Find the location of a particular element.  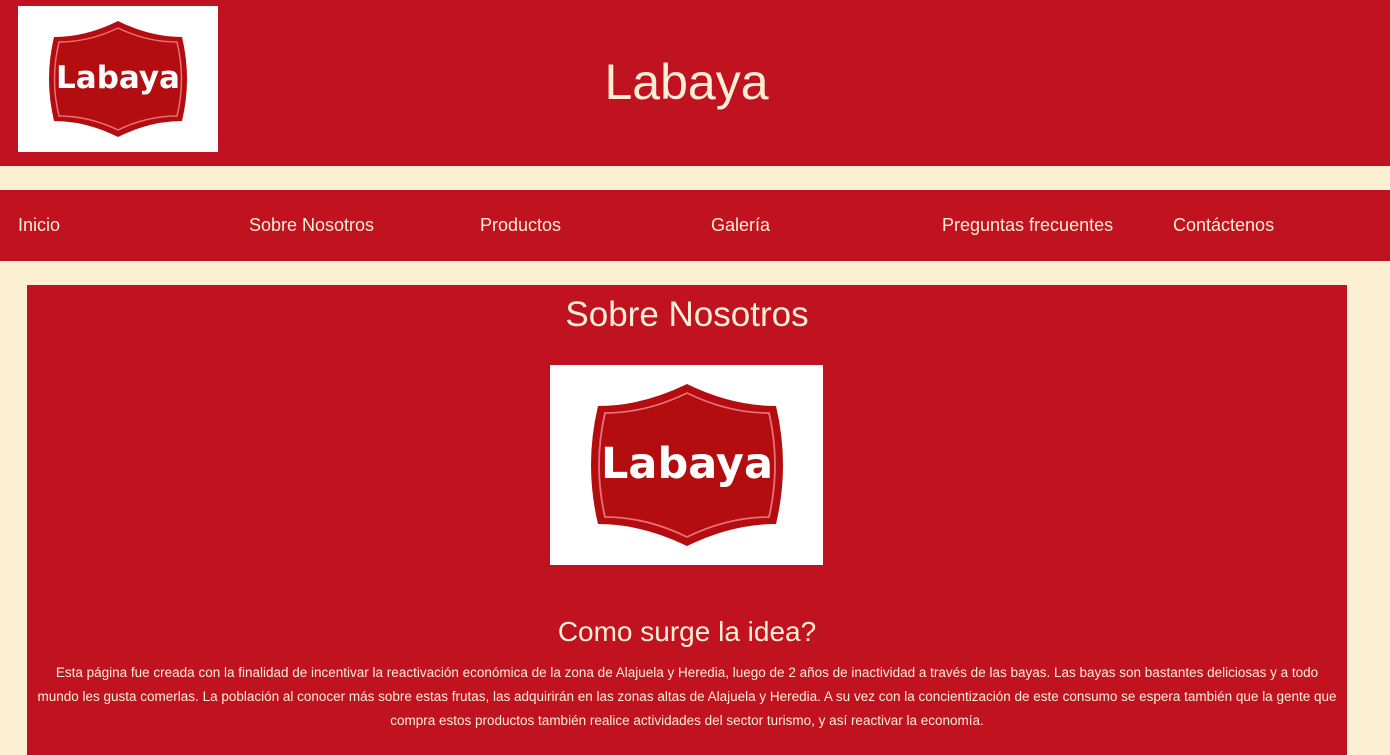

logo-text-large: Labaya is located at coordinates (687, 464).